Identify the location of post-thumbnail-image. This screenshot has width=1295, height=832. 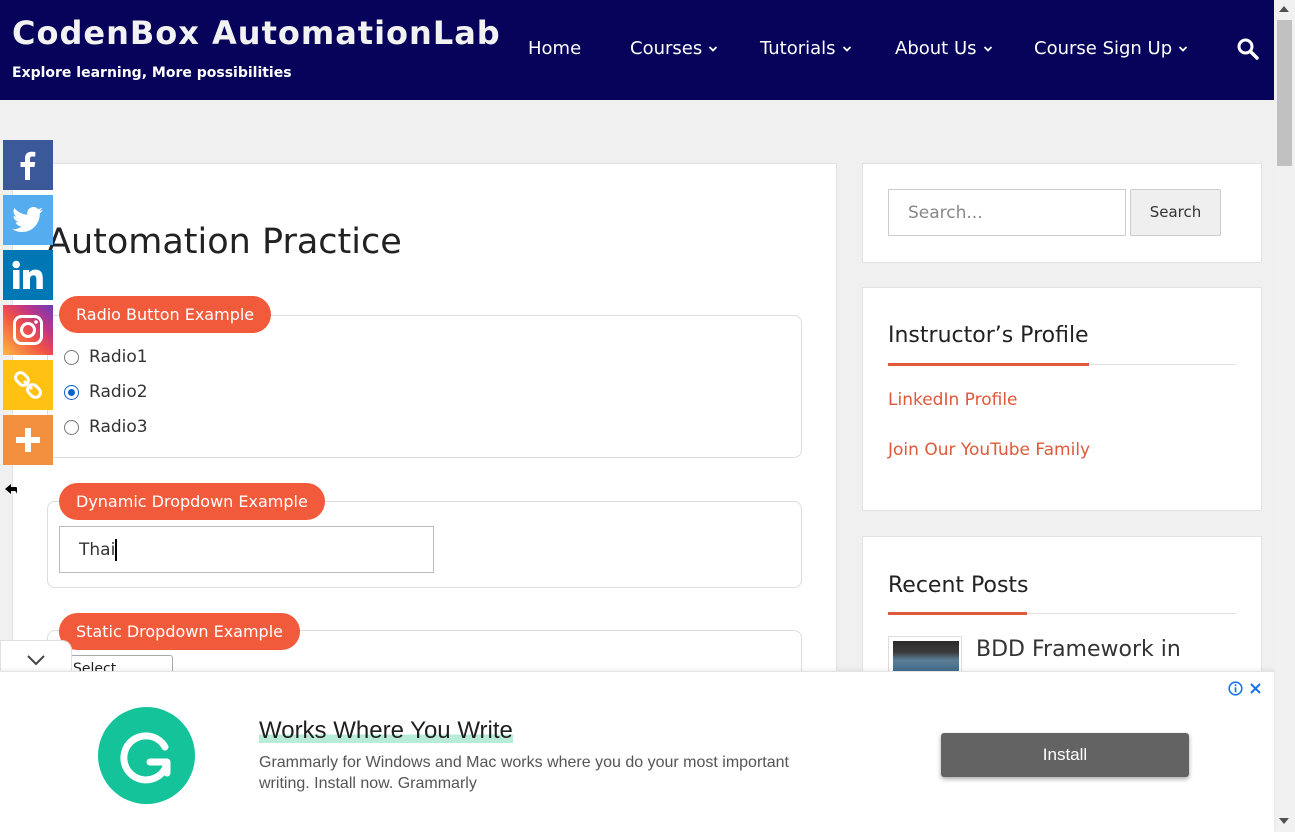
(926, 656).